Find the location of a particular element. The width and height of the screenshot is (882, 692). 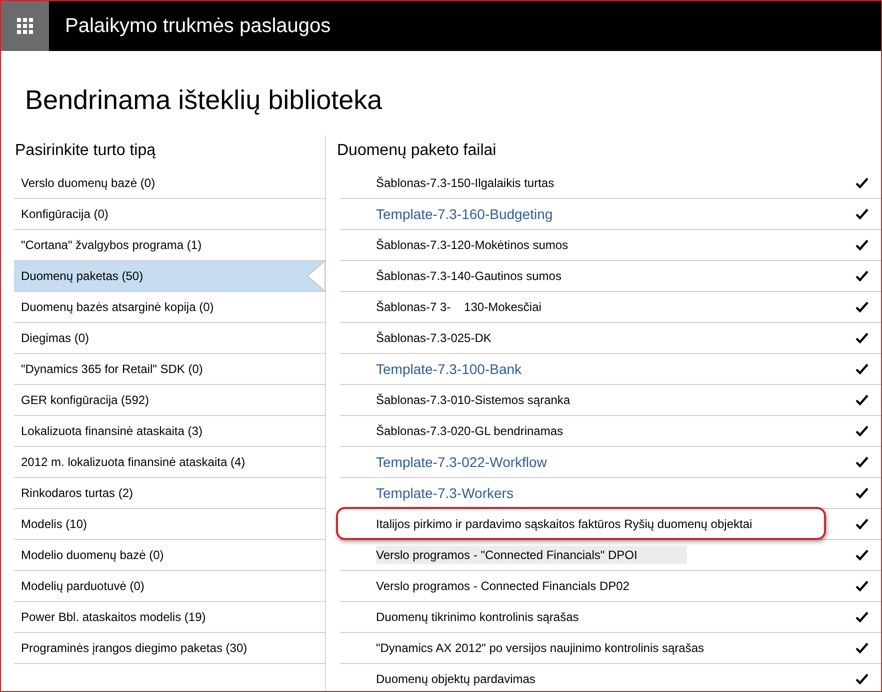

file-link: Template-7.3-022-Workflow is located at coordinates (461, 462).